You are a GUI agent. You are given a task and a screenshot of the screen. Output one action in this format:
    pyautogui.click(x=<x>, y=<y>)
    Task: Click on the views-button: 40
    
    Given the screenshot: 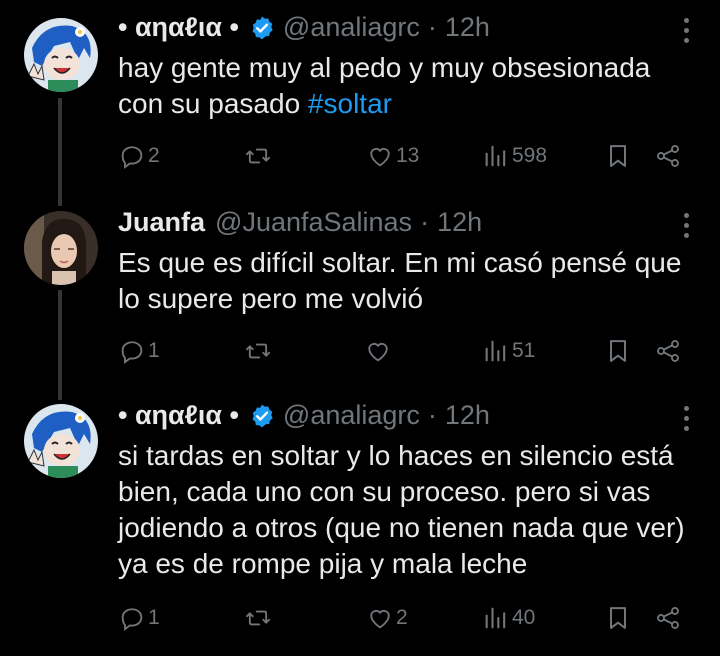 What is the action you would take?
    pyautogui.click(x=508, y=618)
    